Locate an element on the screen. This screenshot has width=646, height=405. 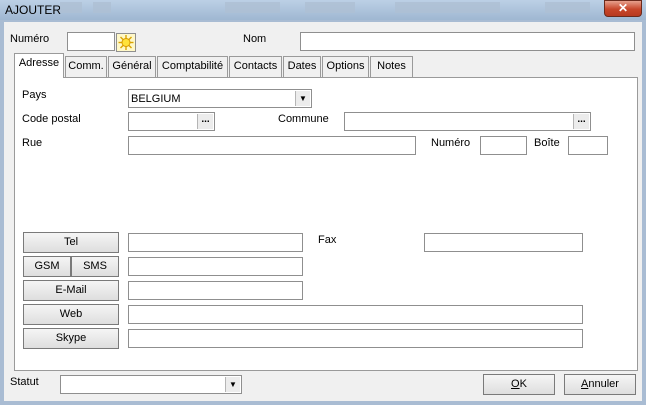
skype-button: Skype is located at coordinates (71, 338).